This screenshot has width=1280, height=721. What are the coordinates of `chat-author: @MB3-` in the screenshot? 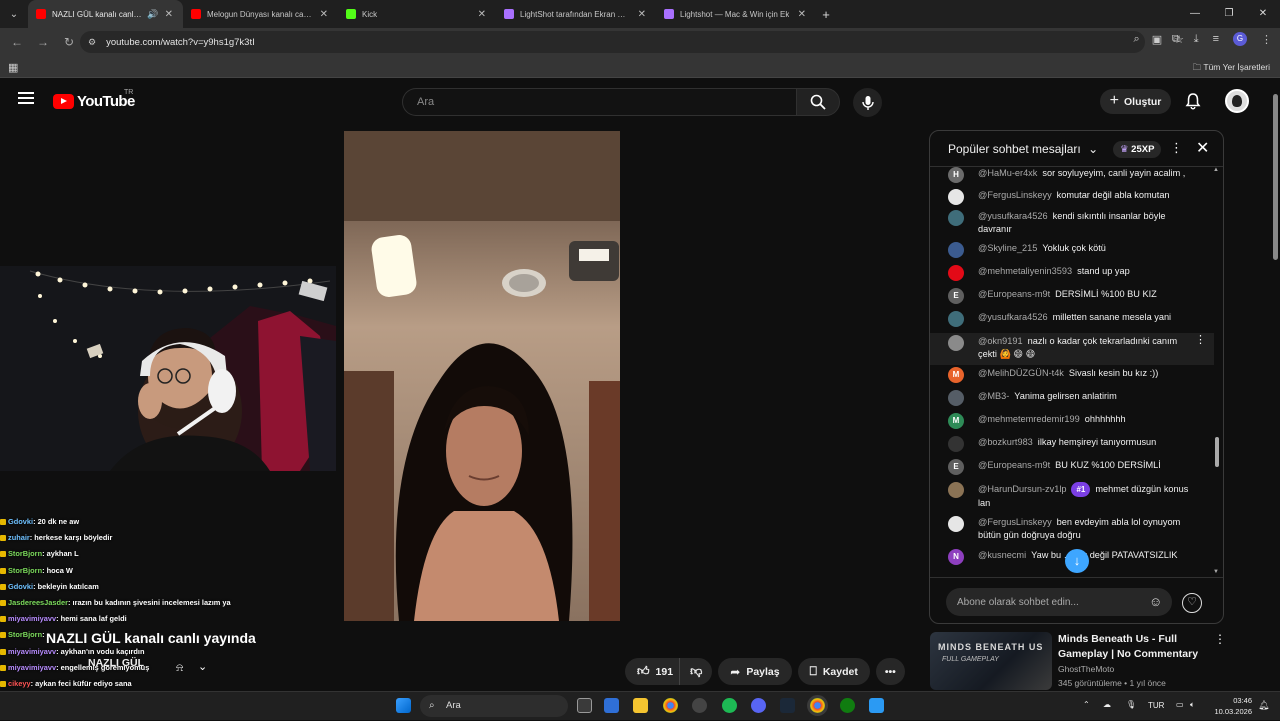 It's located at (993, 396).